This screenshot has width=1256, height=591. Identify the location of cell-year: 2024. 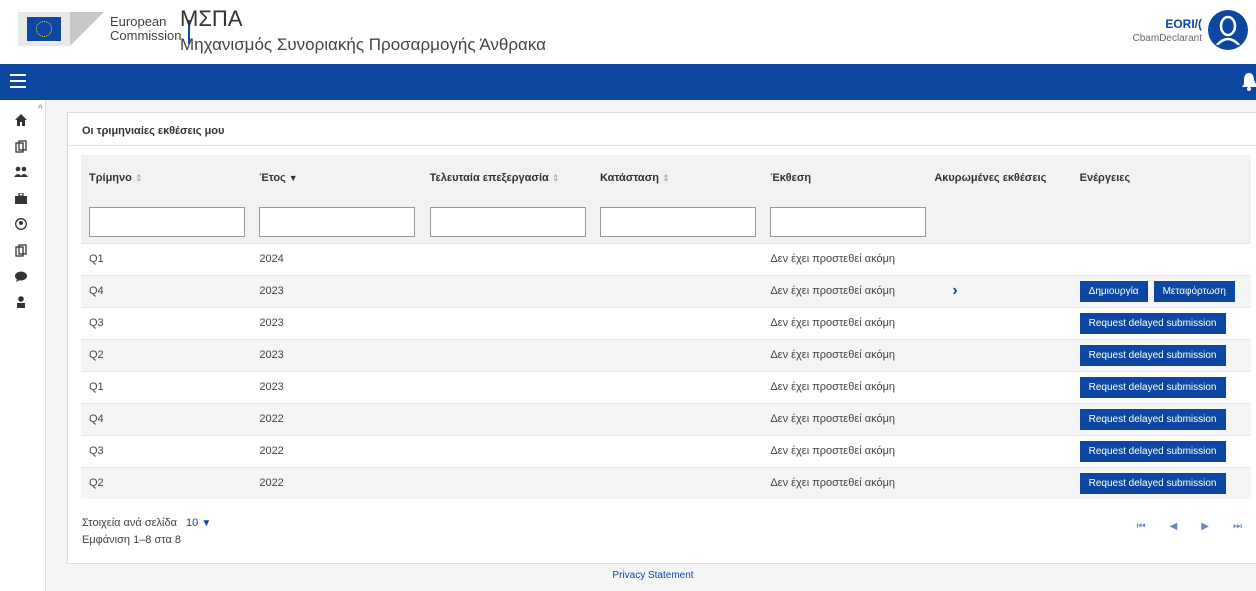
(271, 259).